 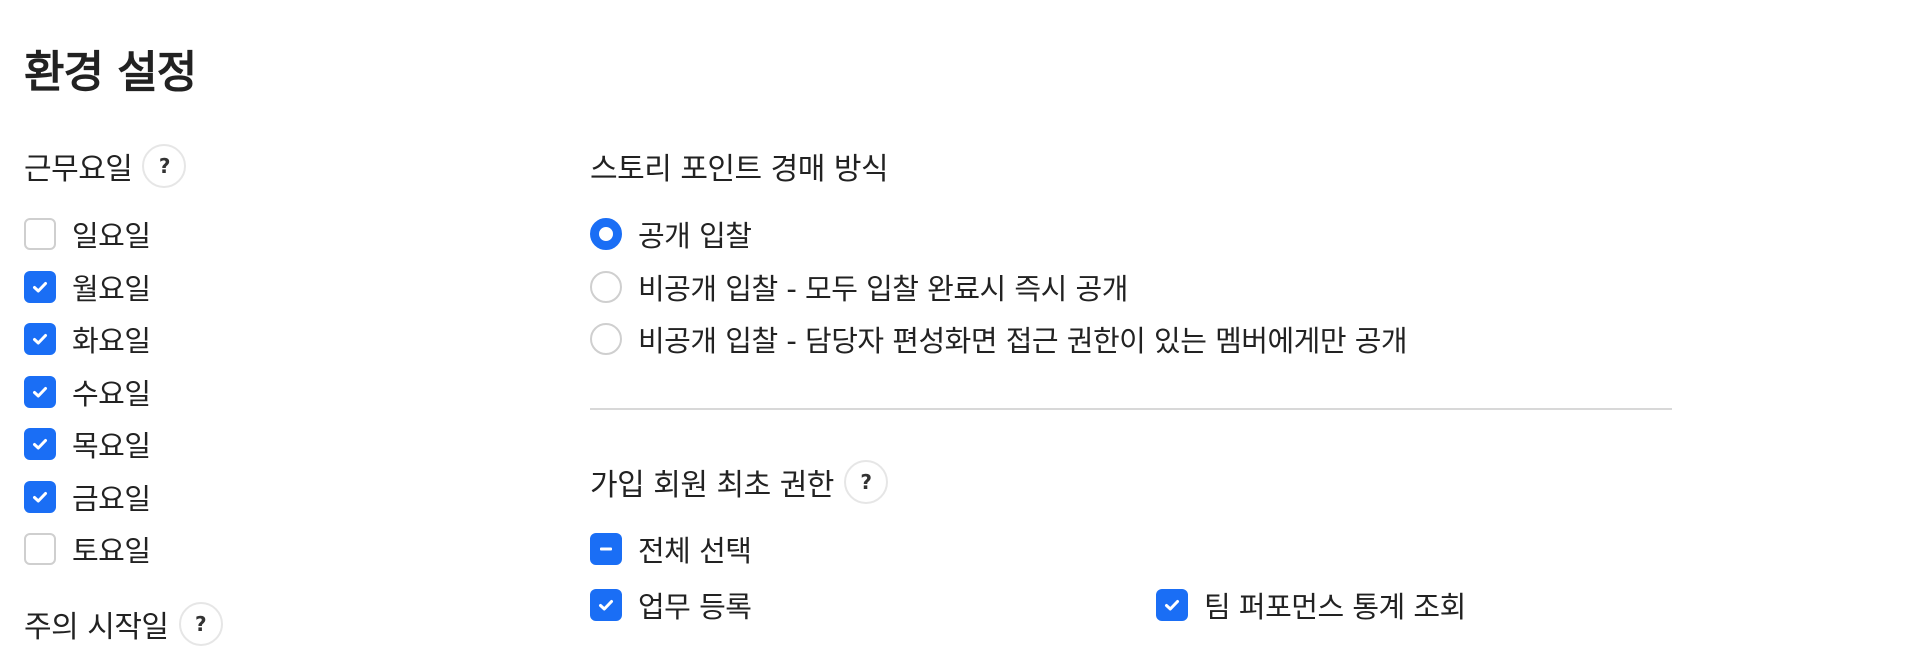 I want to click on workdays-help-icon: ?, so click(x=164, y=166).